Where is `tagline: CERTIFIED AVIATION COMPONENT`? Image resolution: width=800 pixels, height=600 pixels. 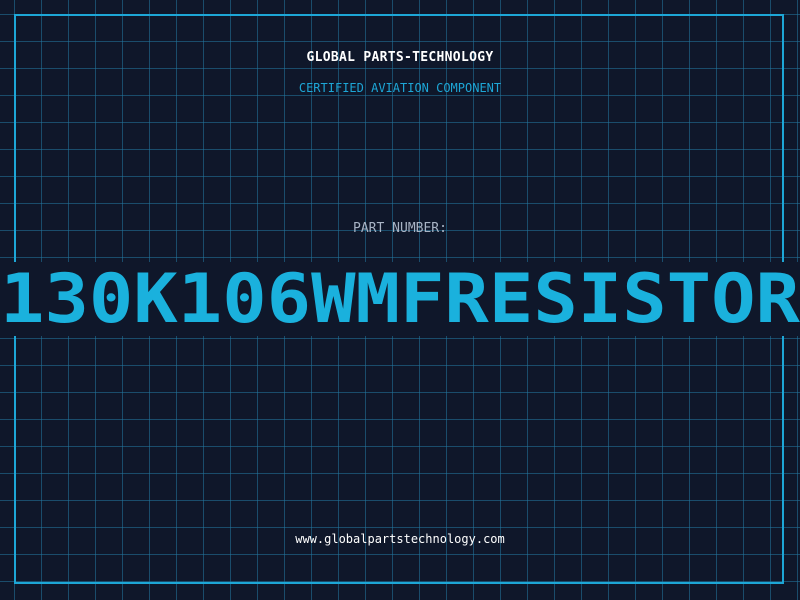
tagline: CERTIFIED AVIATION COMPONENT is located at coordinates (400, 88).